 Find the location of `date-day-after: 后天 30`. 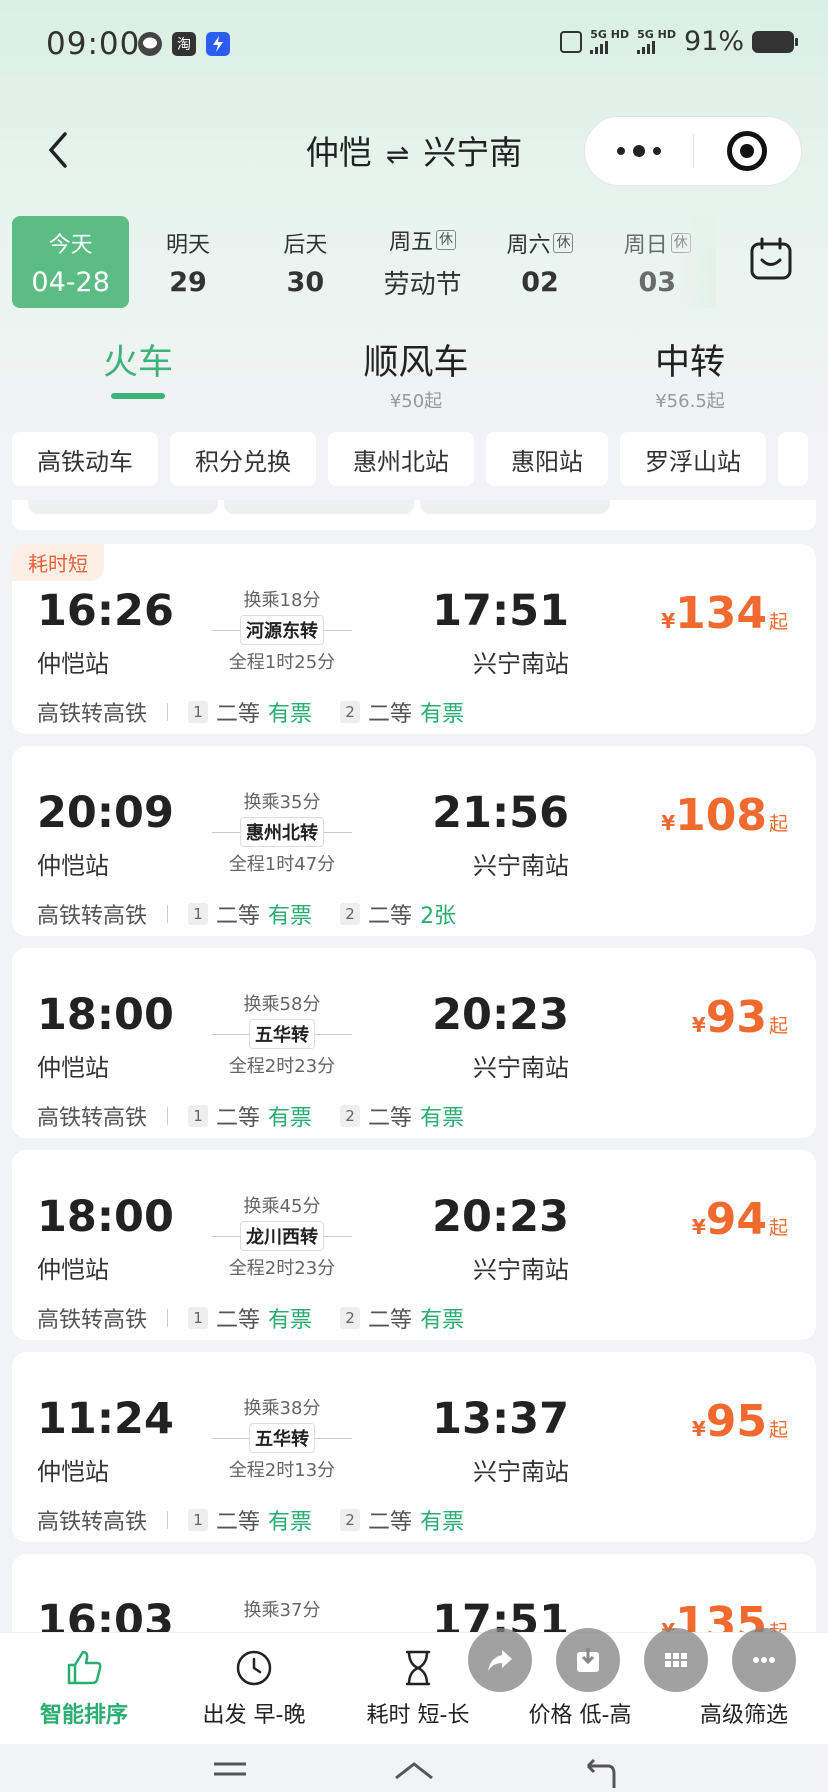

date-day-after: 后天 30 is located at coordinates (305, 262).